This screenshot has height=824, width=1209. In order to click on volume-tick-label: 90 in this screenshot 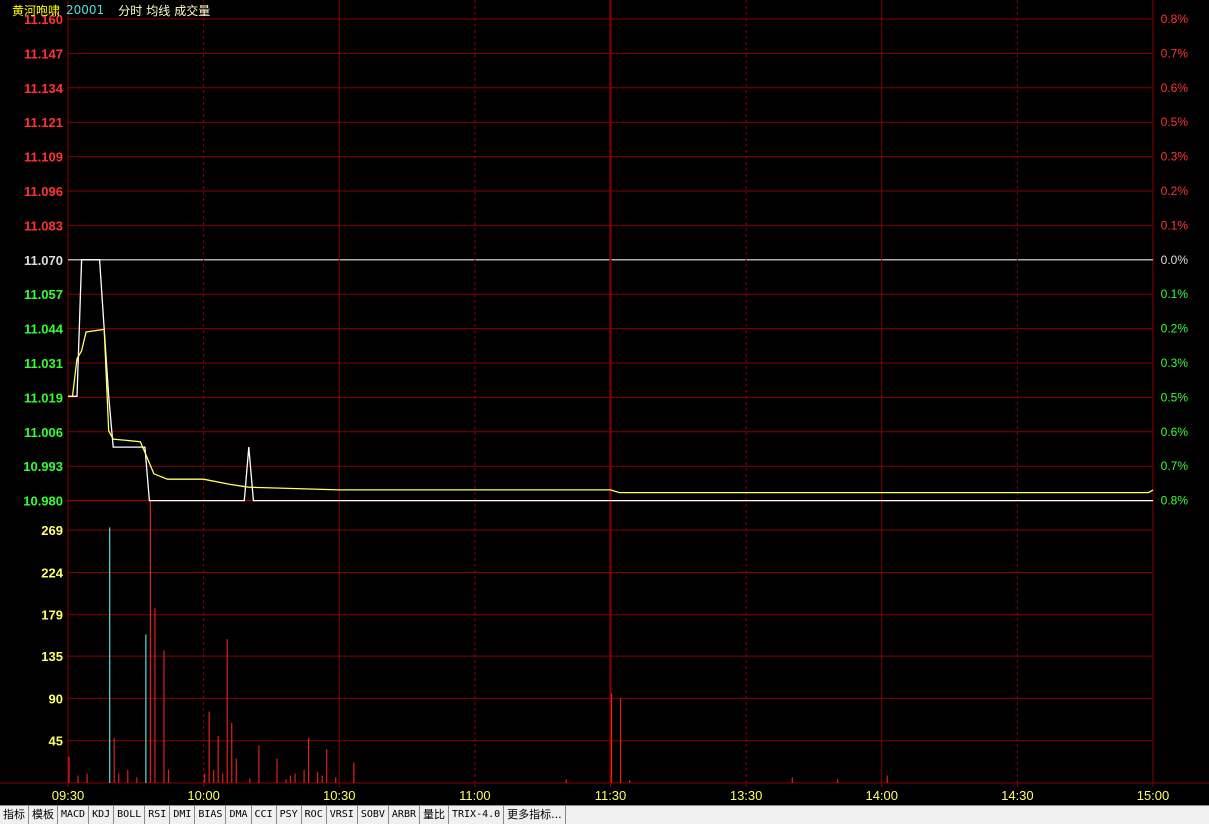, I will do `click(56, 698)`.